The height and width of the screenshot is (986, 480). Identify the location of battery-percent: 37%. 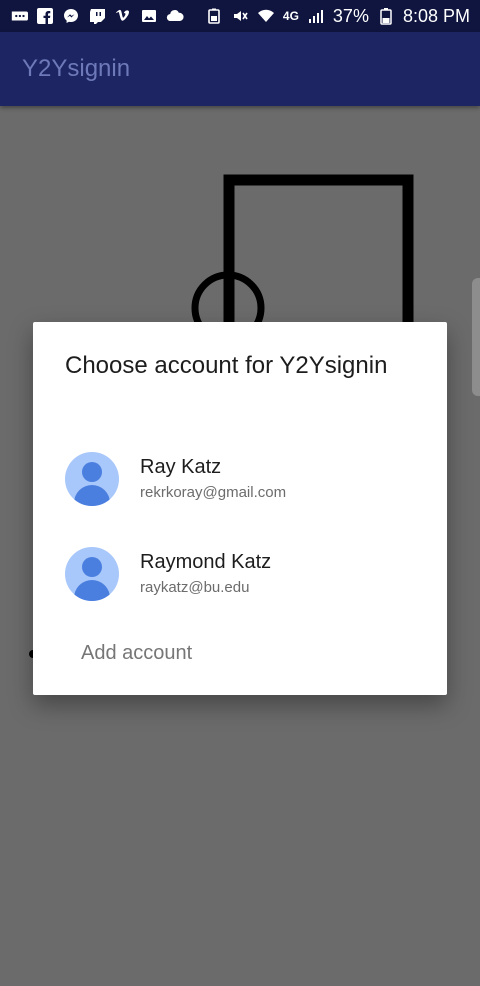
(350, 15).